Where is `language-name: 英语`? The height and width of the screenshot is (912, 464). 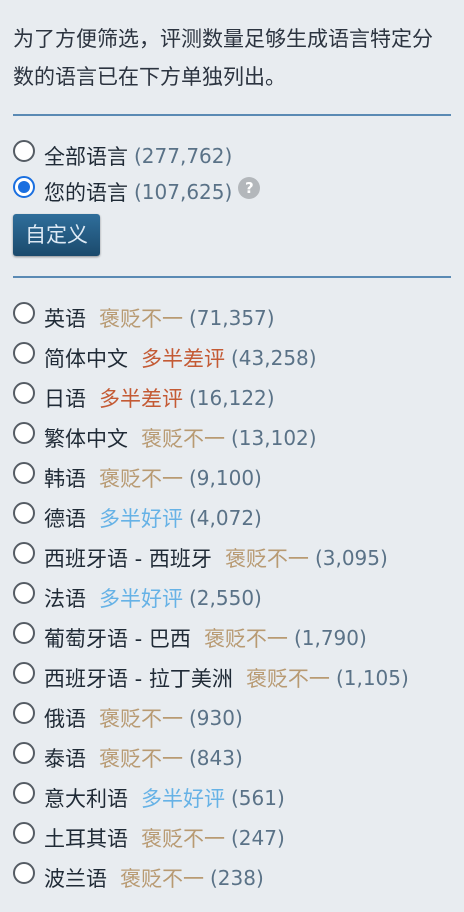
language-name: 英语 is located at coordinates (65, 319).